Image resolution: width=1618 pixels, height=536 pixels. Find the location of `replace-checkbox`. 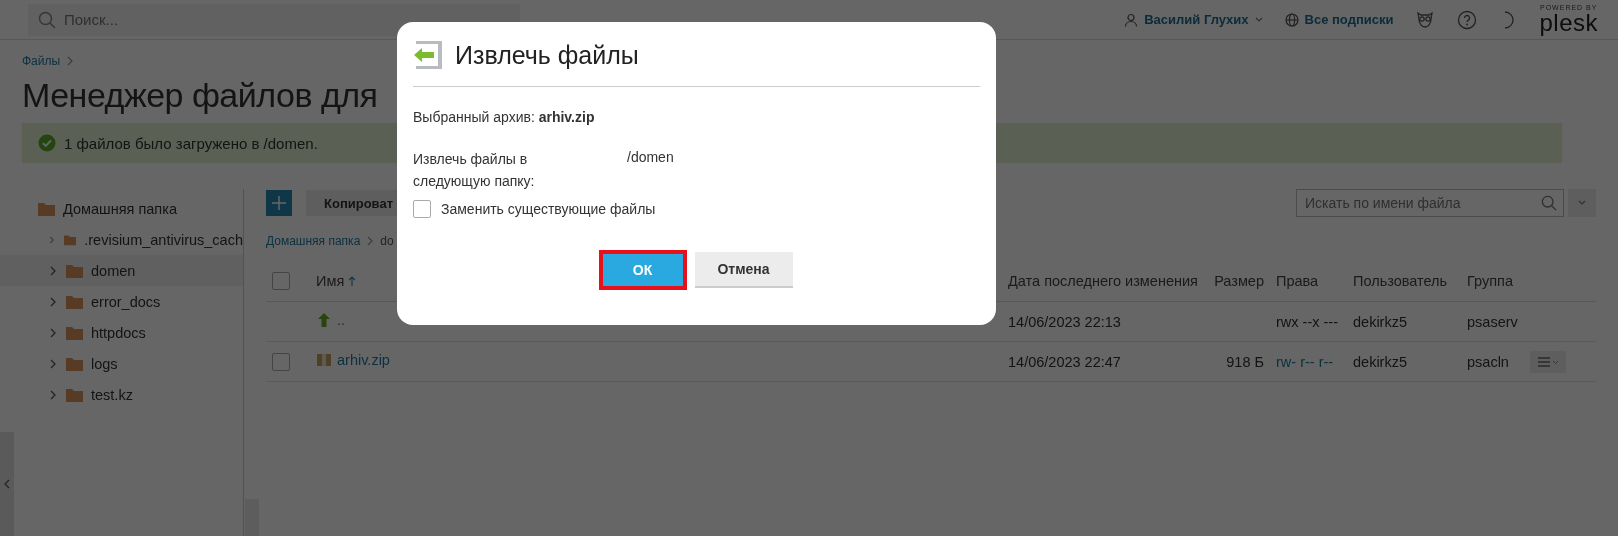

replace-checkbox is located at coordinates (422, 209).